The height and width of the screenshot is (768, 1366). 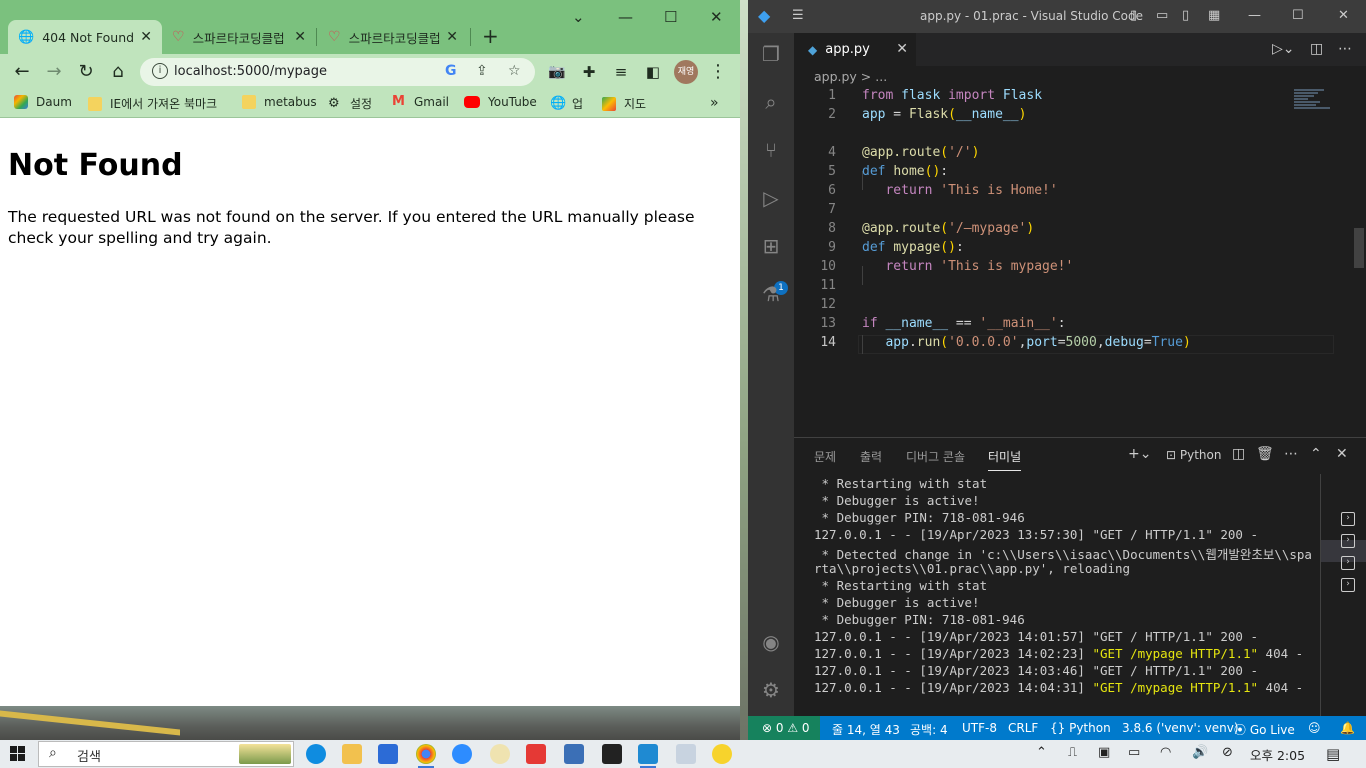 What do you see at coordinates (866, 729) in the screenshot?
I see `cursor-position: 줄 14, 열 43` at bounding box center [866, 729].